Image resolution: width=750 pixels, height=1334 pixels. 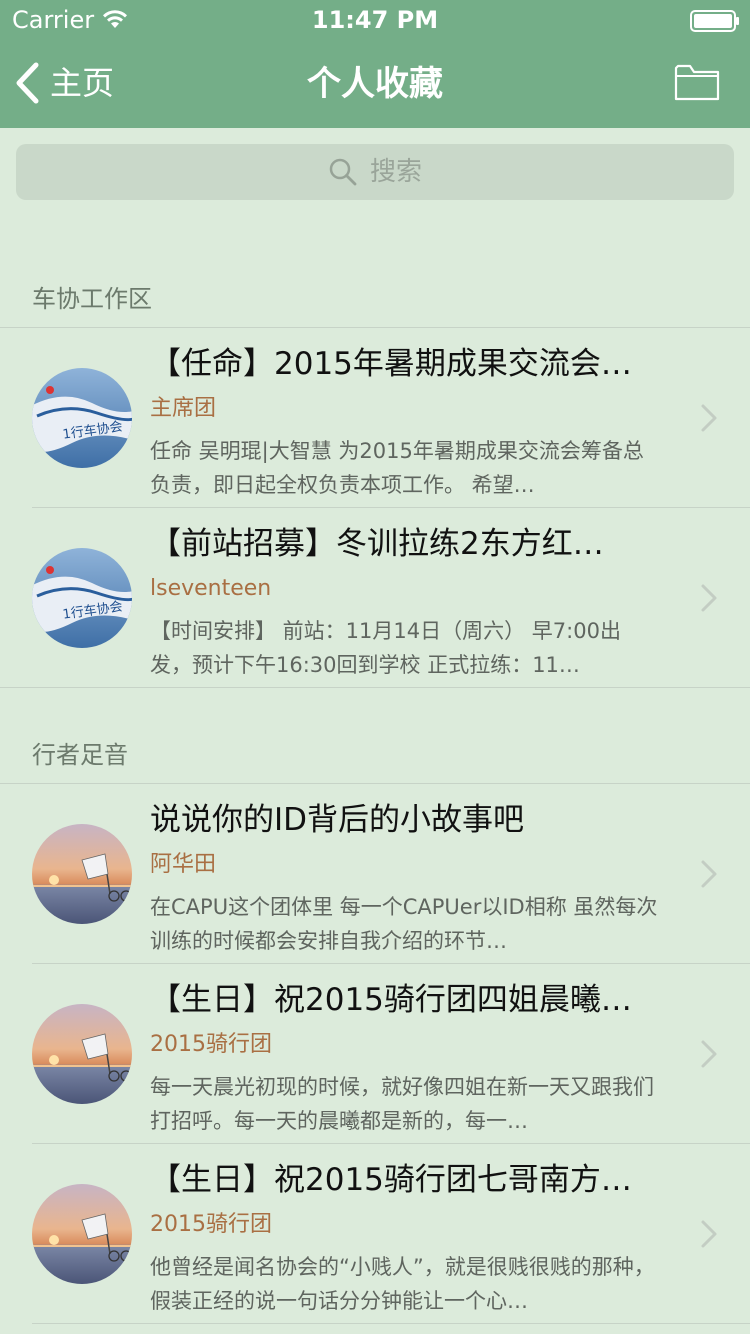 I want to click on status-time: 11:47 PM, so click(x=375, y=20).